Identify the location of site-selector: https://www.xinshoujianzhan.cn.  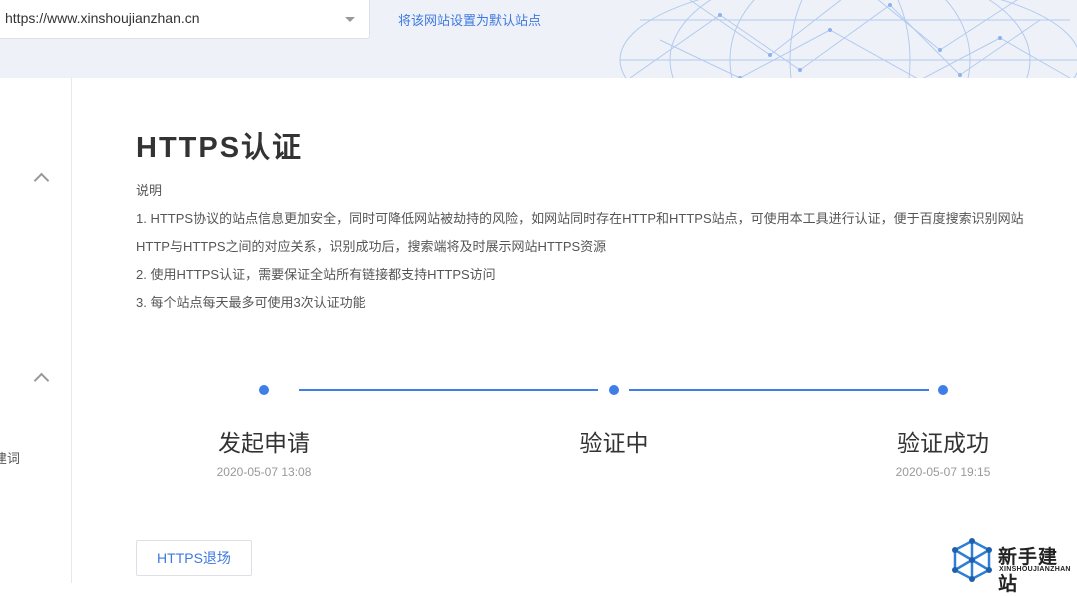
(185, 19).